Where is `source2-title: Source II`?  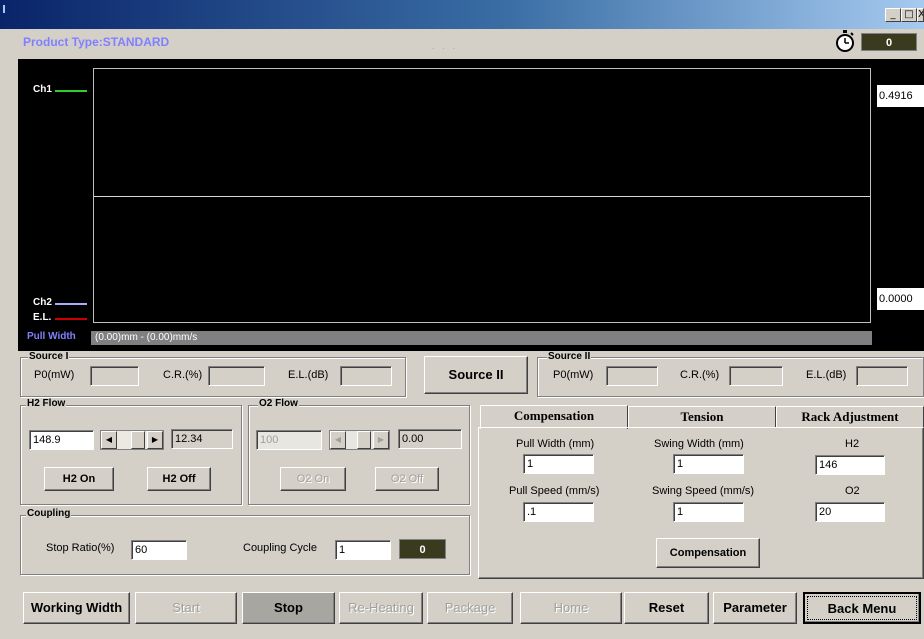 source2-title: Source II is located at coordinates (569, 356).